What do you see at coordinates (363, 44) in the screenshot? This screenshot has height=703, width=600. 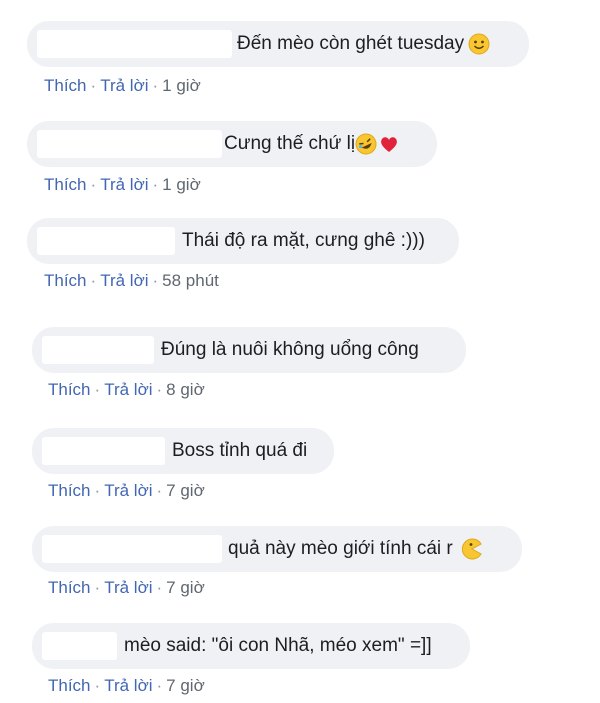 I see `comment-text: Đến mèo còn ghét tuesday` at bounding box center [363, 44].